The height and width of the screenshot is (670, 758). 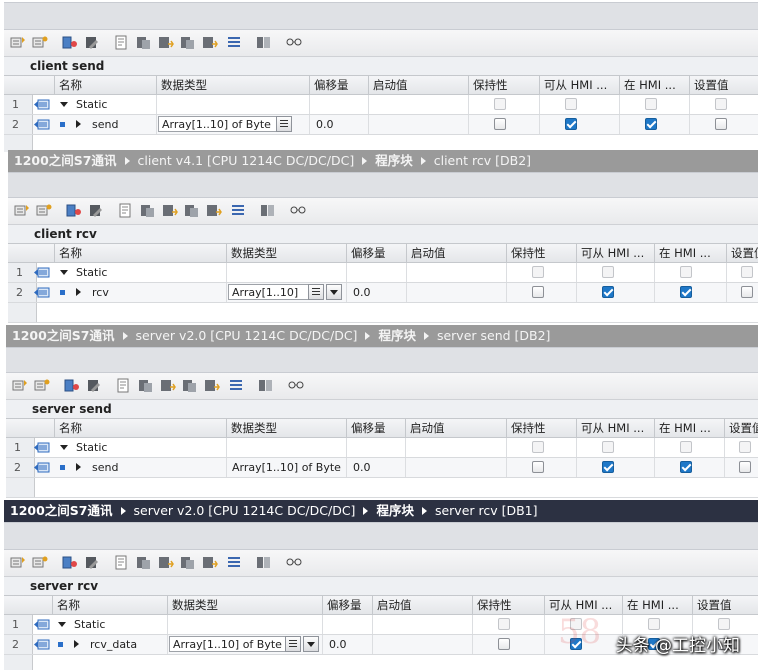 I want to click on snapshot-icon, so click(x=126, y=210).